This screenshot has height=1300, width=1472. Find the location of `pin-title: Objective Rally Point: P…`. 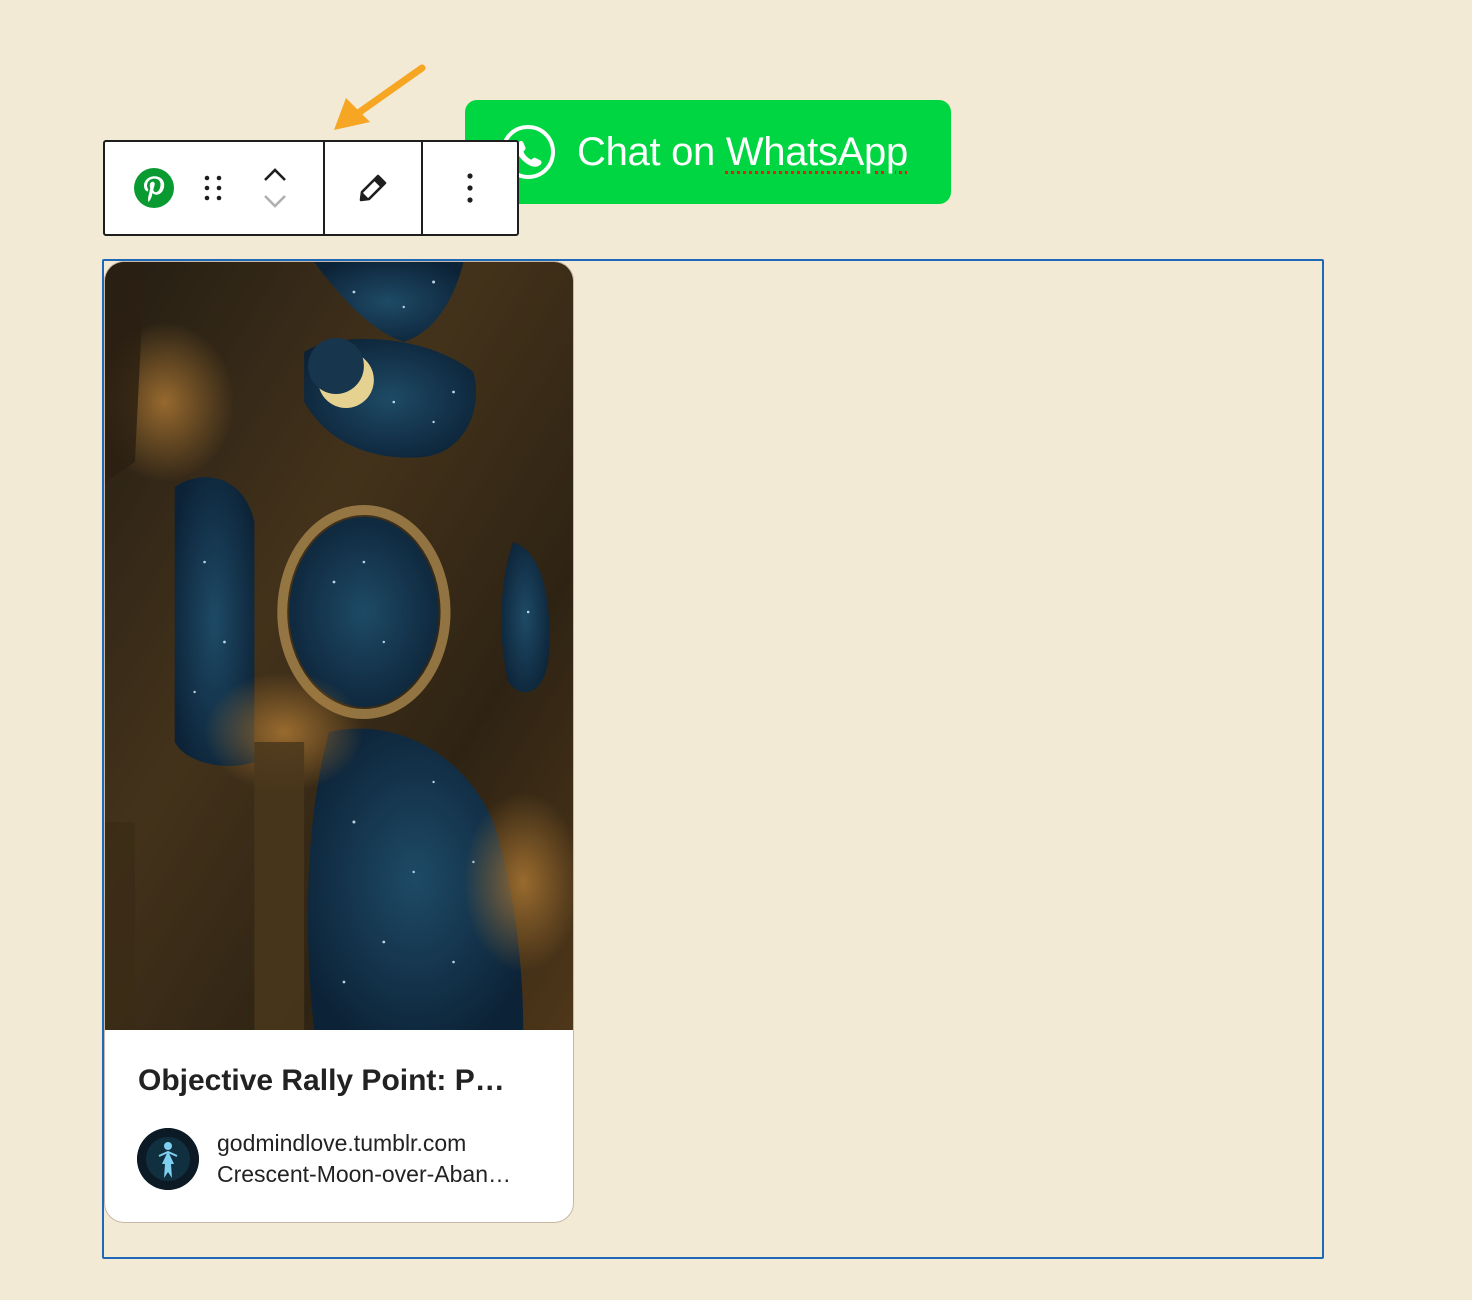

pin-title: Objective Rally Point: P… is located at coordinates (338, 1081).